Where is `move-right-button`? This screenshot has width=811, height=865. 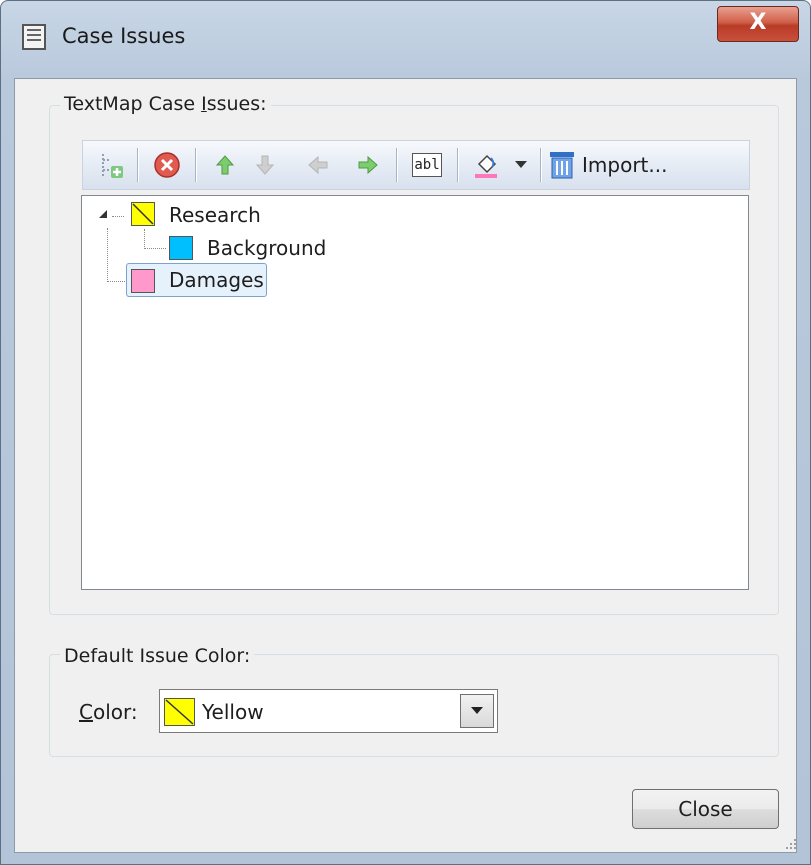
move-right-button is located at coordinates (368, 165).